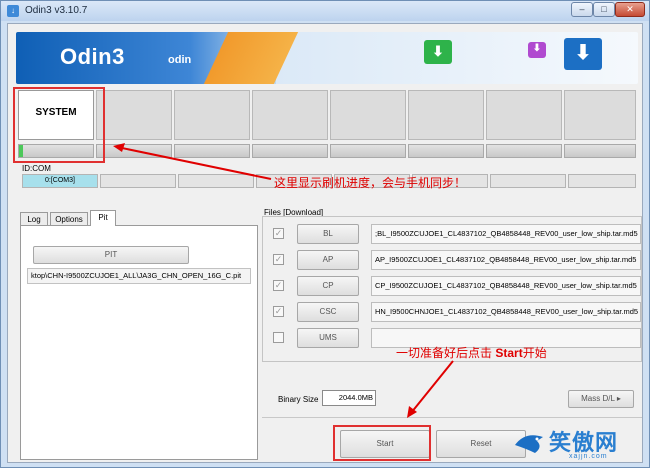 The image size is (650, 469). What do you see at coordinates (446, 353) in the screenshot?
I see `start-note-pre: 一切准备好后点击` at bounding box center [446, 353].